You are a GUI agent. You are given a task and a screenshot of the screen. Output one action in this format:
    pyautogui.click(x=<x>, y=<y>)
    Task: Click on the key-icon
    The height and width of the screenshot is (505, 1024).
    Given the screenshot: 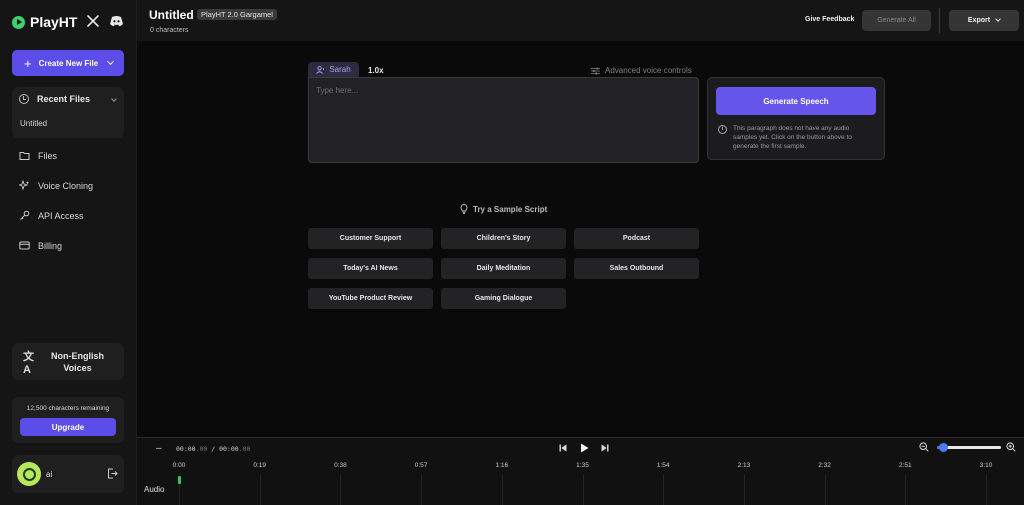 What is the action you would take?
    pyautogui.click(x=25, y=215)
    